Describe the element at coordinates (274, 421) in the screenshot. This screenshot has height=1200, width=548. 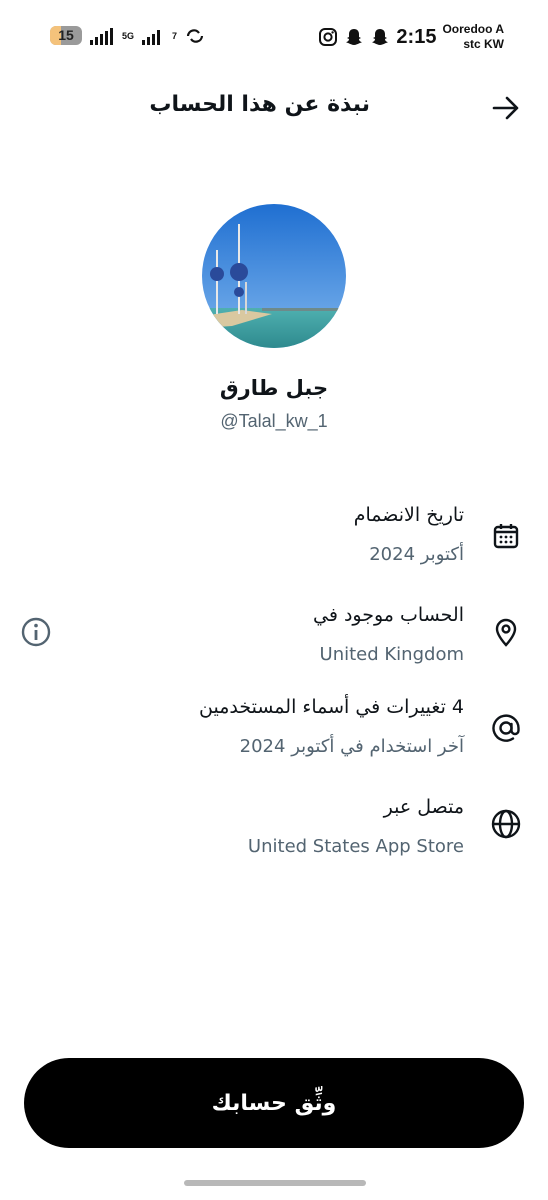
I see `user-handle: @Talal_kw_1` at that location.